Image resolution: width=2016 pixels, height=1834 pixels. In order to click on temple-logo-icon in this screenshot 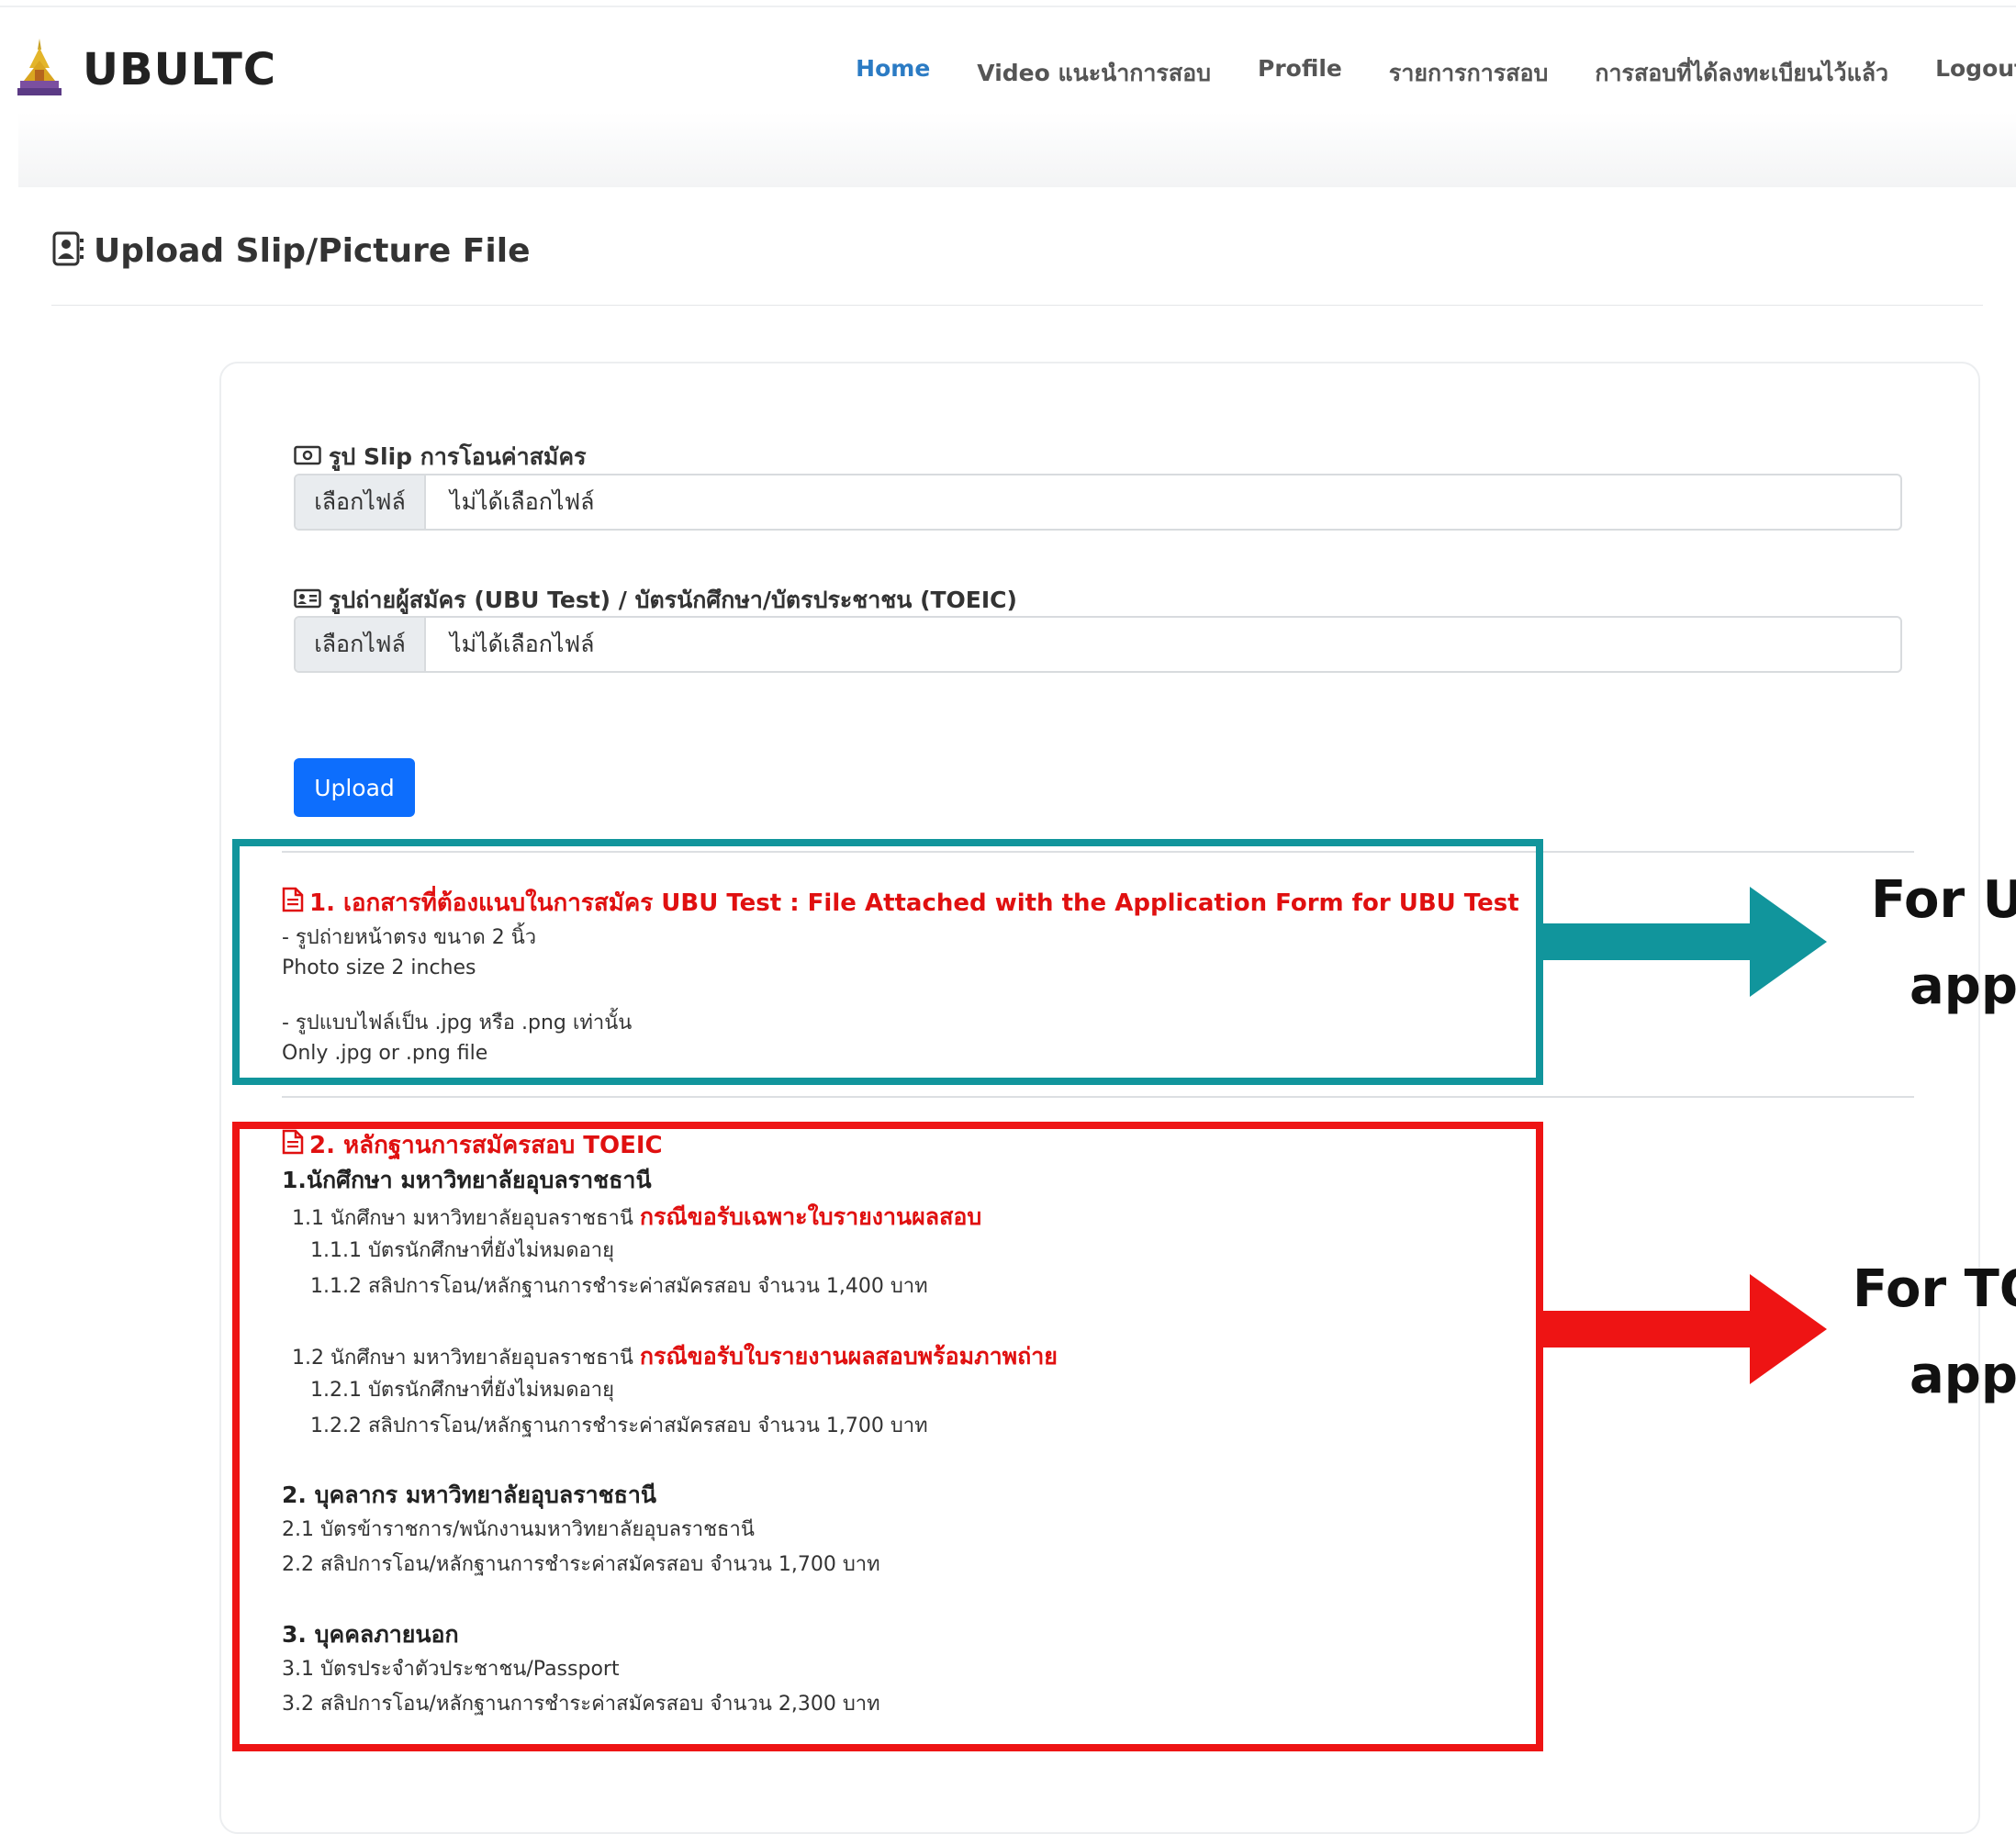, I will do `click(39, 70)`.